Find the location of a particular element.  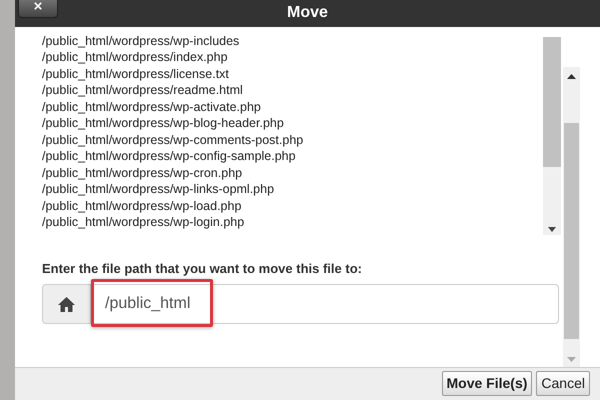

file-path: /public_html/wordpress/license.txt is located at coordinates (292, 74).